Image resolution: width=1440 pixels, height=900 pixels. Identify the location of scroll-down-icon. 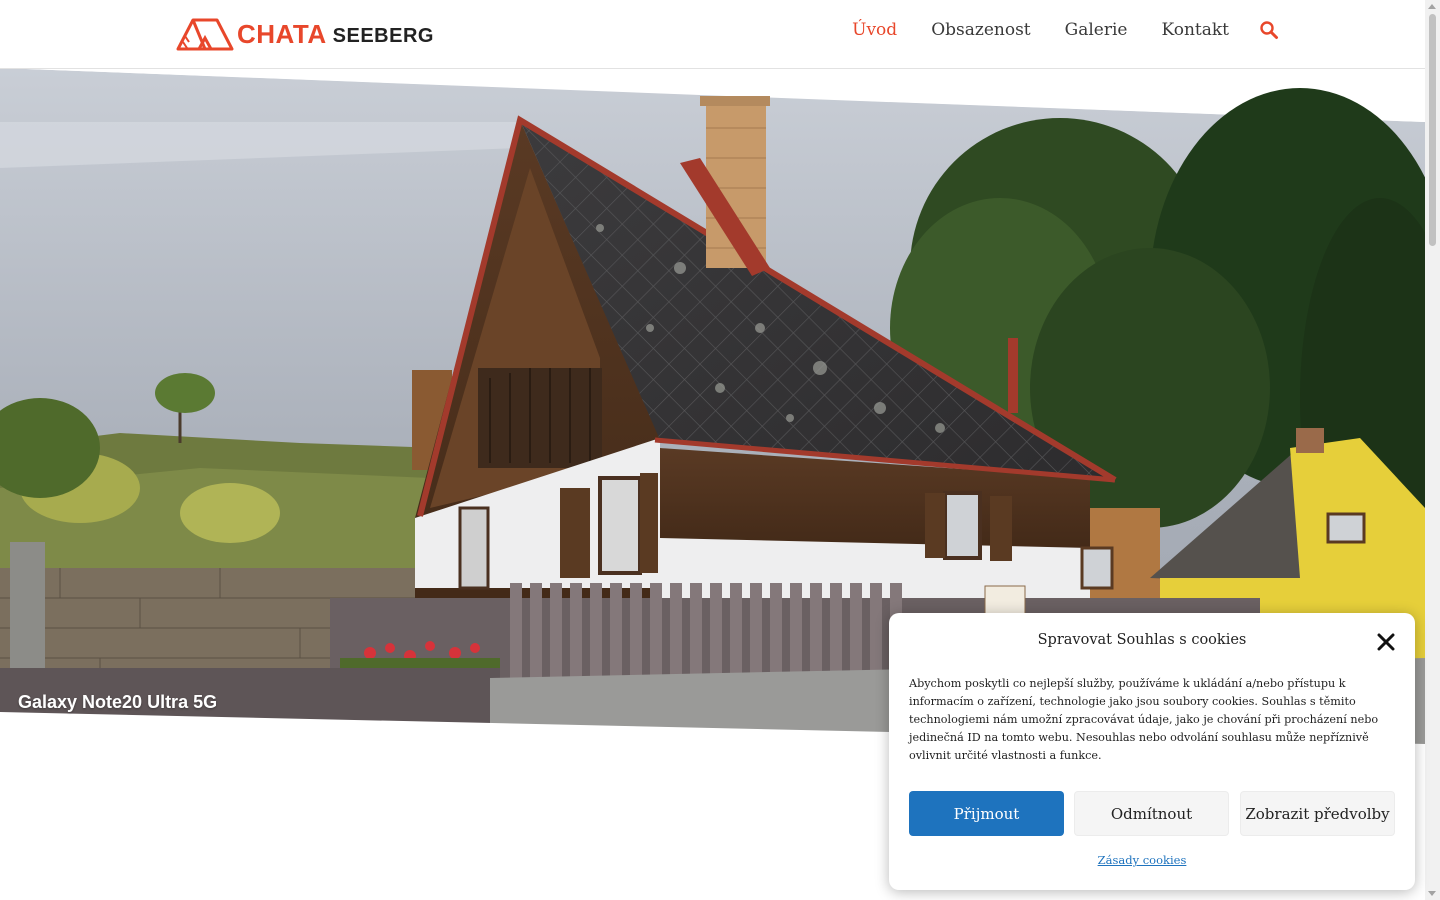
(1432, 893).